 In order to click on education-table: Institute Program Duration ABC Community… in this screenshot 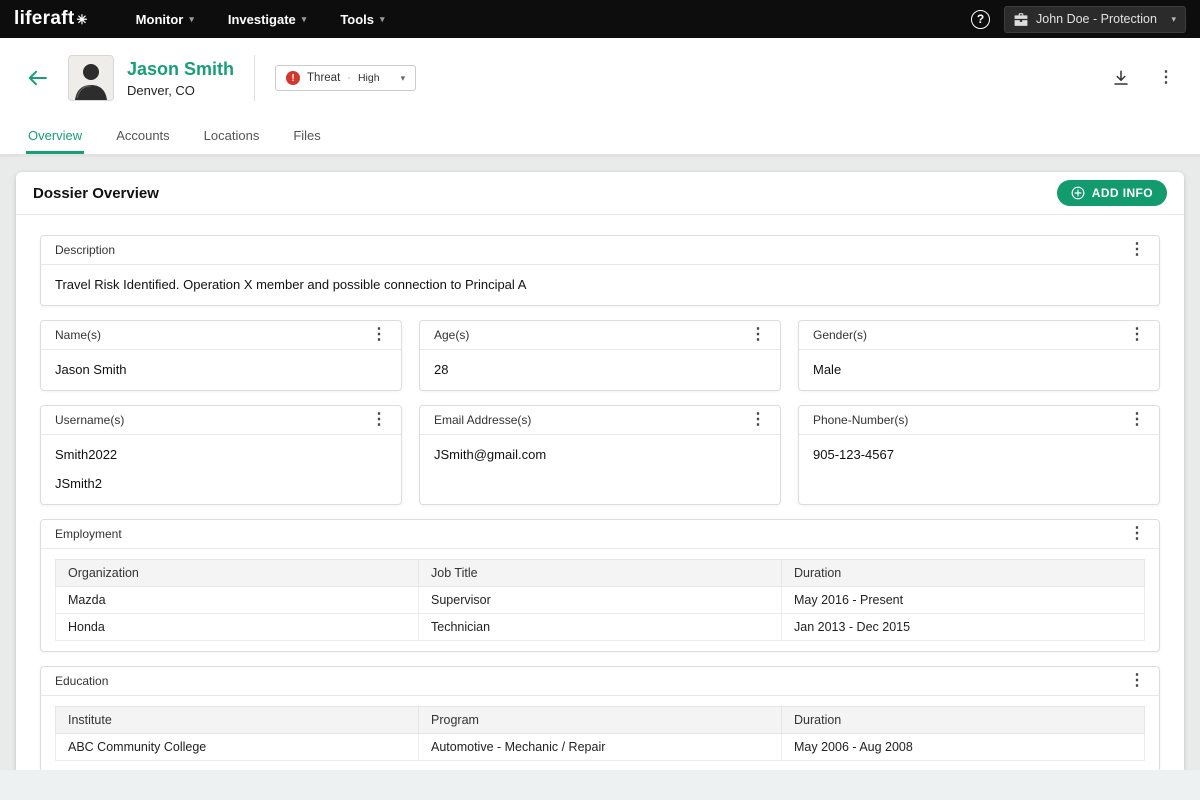, I will do `click(600, 733)`.